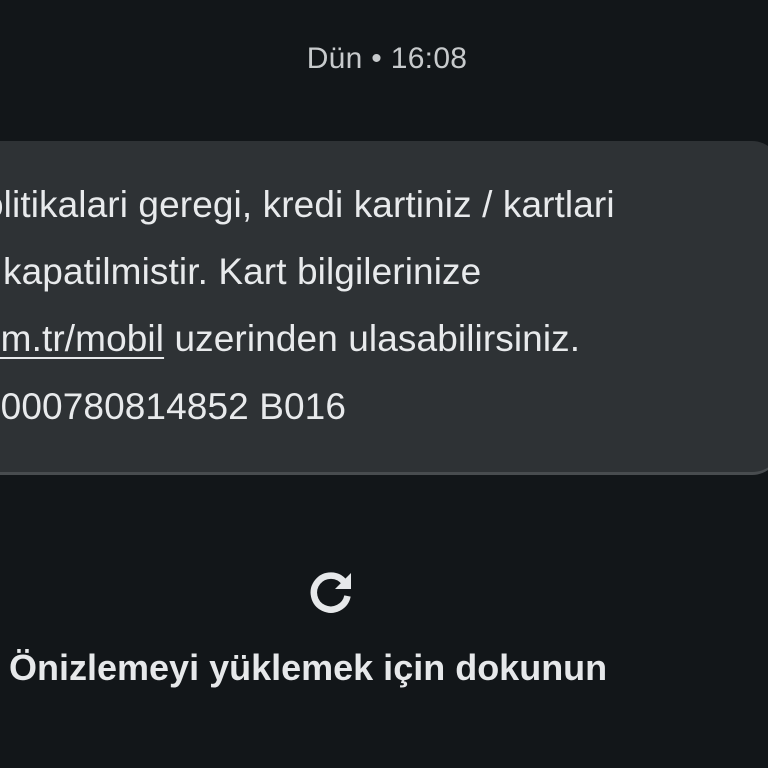  What do you see at coordinates (330, 592) in the screenshot?
I see `refresh-icon` at bounding box center [330, 592].